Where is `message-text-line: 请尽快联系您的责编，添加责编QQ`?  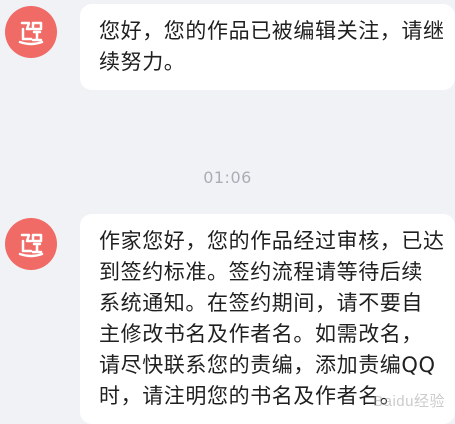 message-text-line: 请尽快联系您的责编，添加责编QQ is located at coordinates (267, 365).